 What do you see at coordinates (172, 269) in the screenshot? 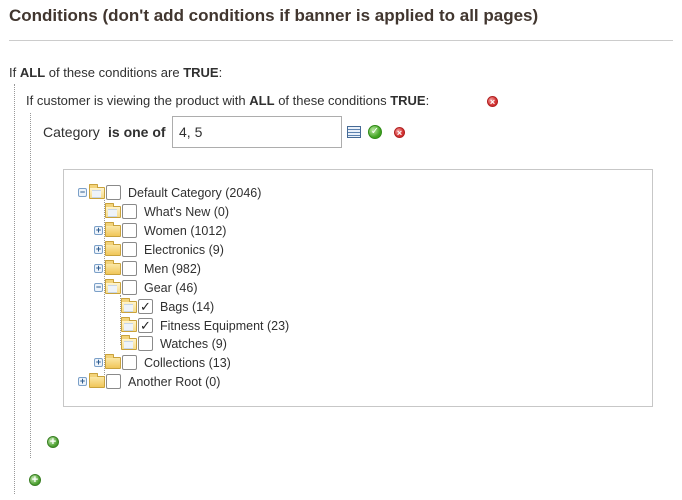
I see `tree-node-label: Men (982)` at bounding box center [172, 269].